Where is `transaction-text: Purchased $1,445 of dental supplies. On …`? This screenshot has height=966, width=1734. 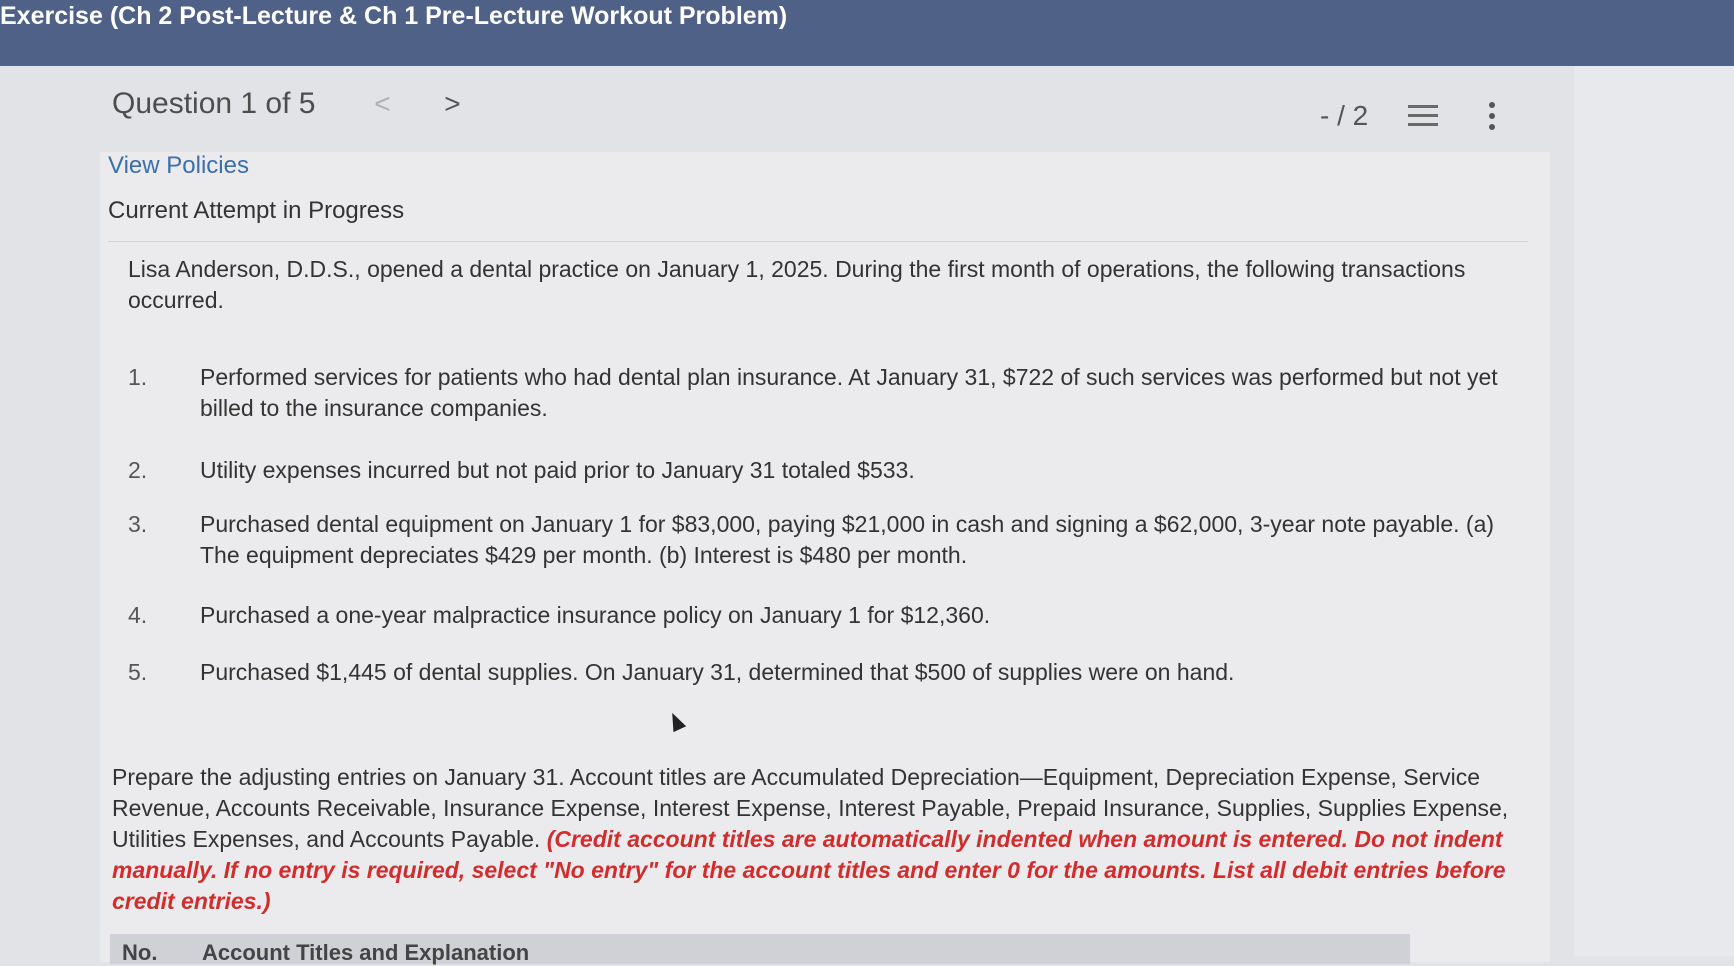
transaction-text: Purchased $1,445 of dental supplies. On … is located at coordinates (717, 672).